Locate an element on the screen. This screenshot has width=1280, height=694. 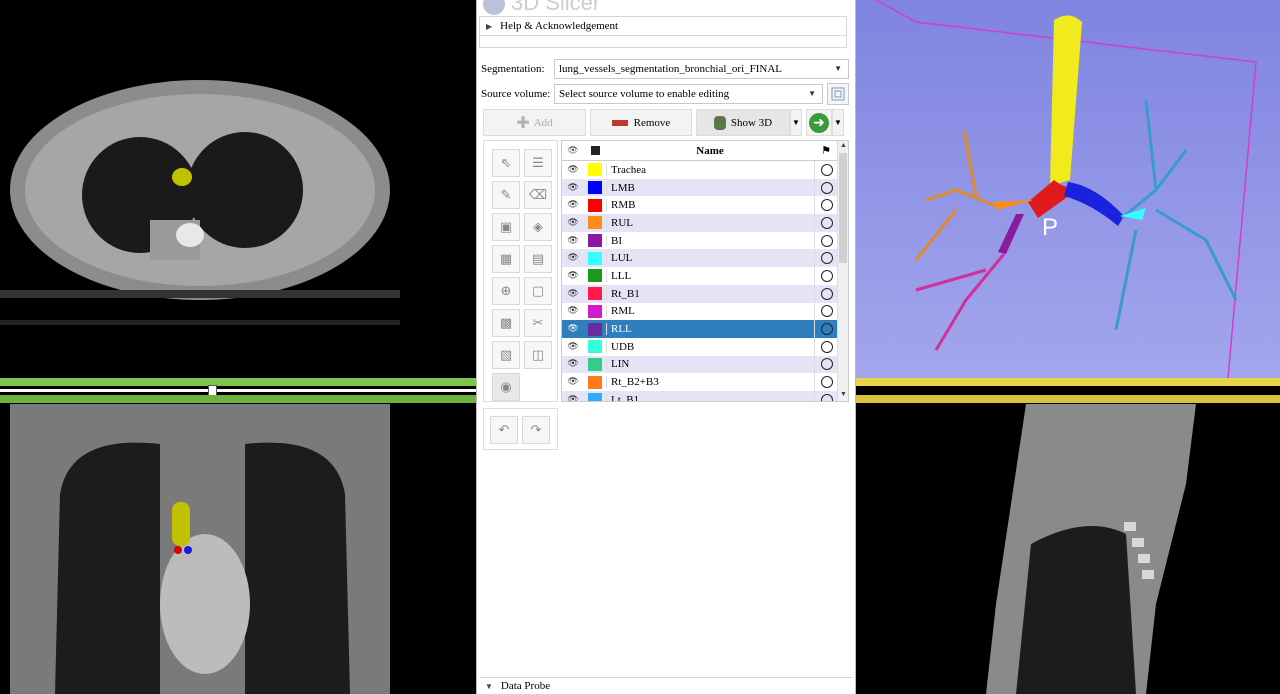
help-acknowledgement-section: ▶ Help & Acknowledgement is located at coordinates (663, 26).